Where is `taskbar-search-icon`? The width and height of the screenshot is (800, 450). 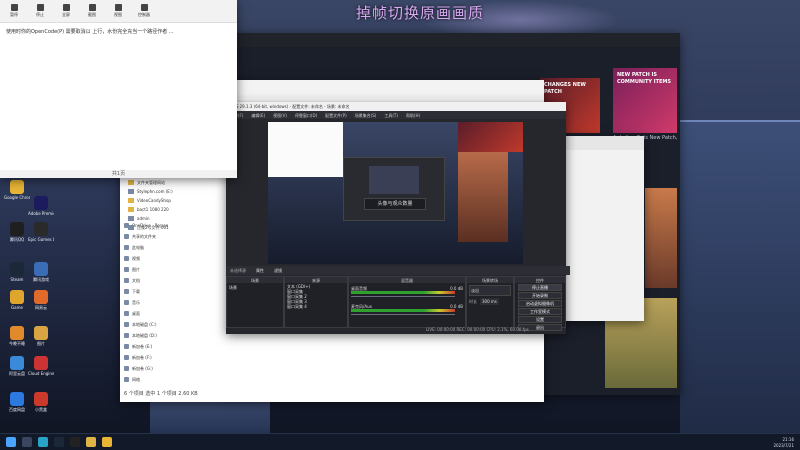 taskbar-search-icon is located at coordinates (27, 442).